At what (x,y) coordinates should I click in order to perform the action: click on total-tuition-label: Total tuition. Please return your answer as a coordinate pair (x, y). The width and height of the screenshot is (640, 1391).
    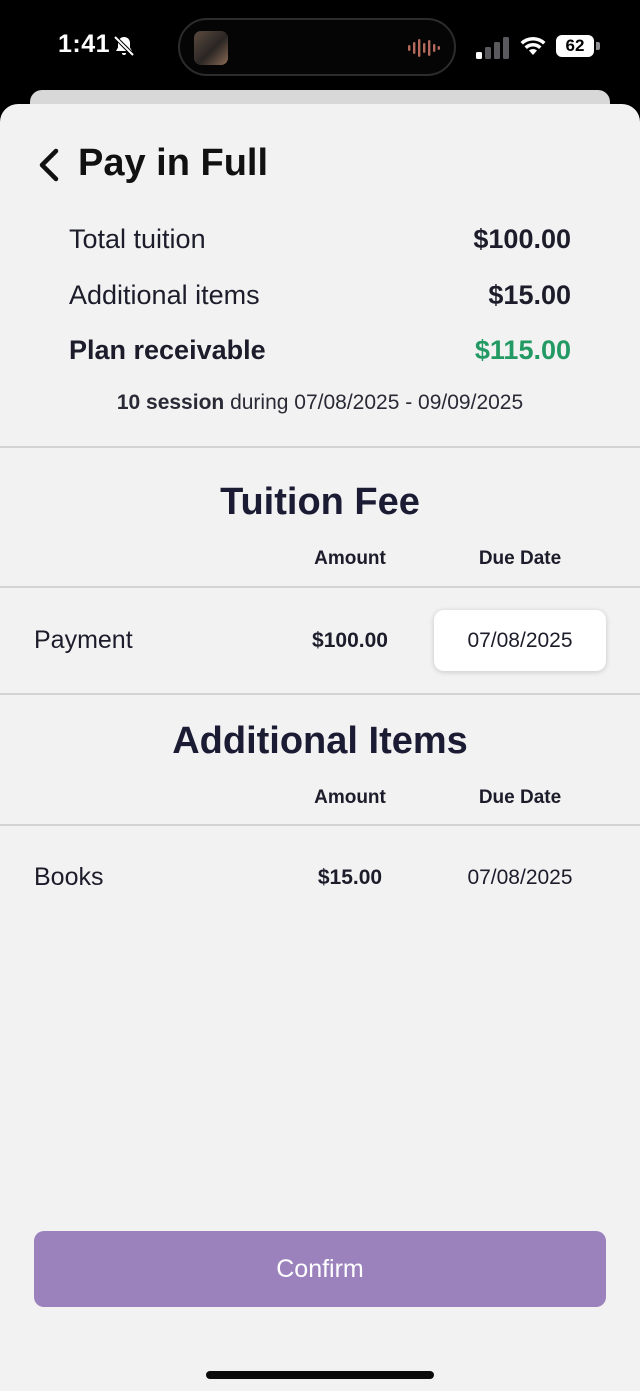
    Looking at the image, I should click on (137, 239).